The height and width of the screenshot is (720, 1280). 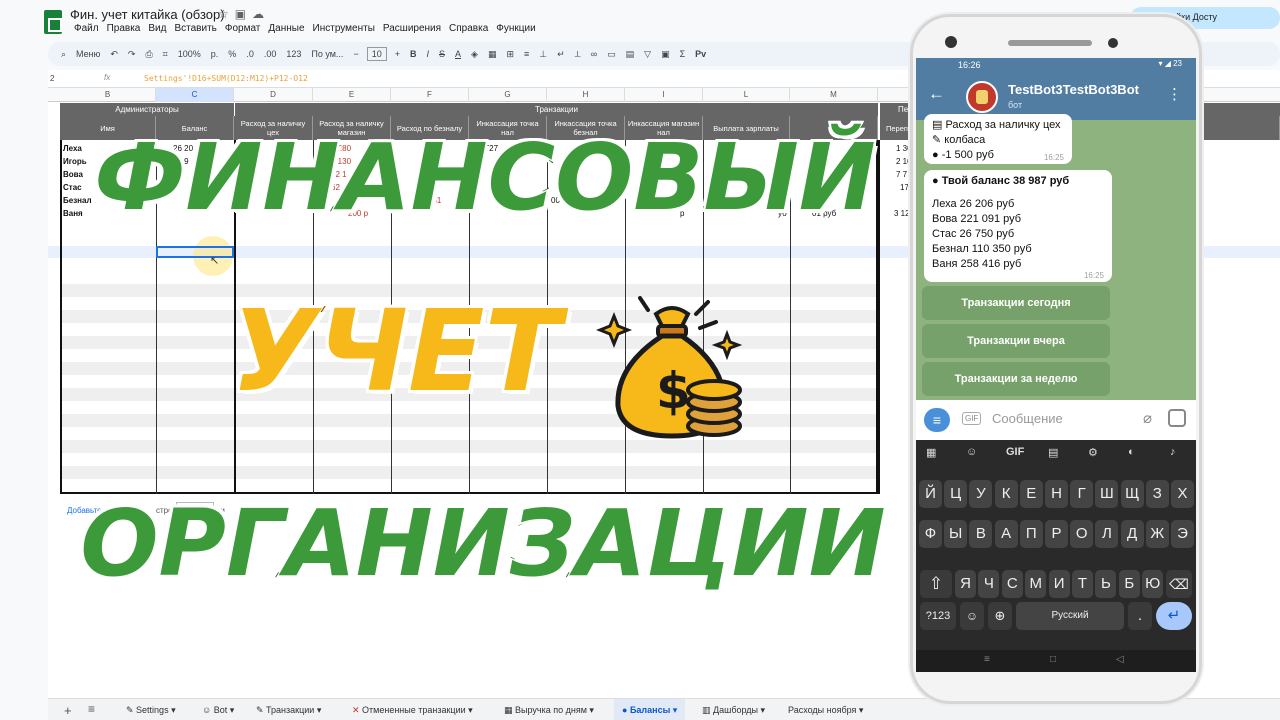 I want to click on palette-icon: ◐, so click(x=1131, y=452).